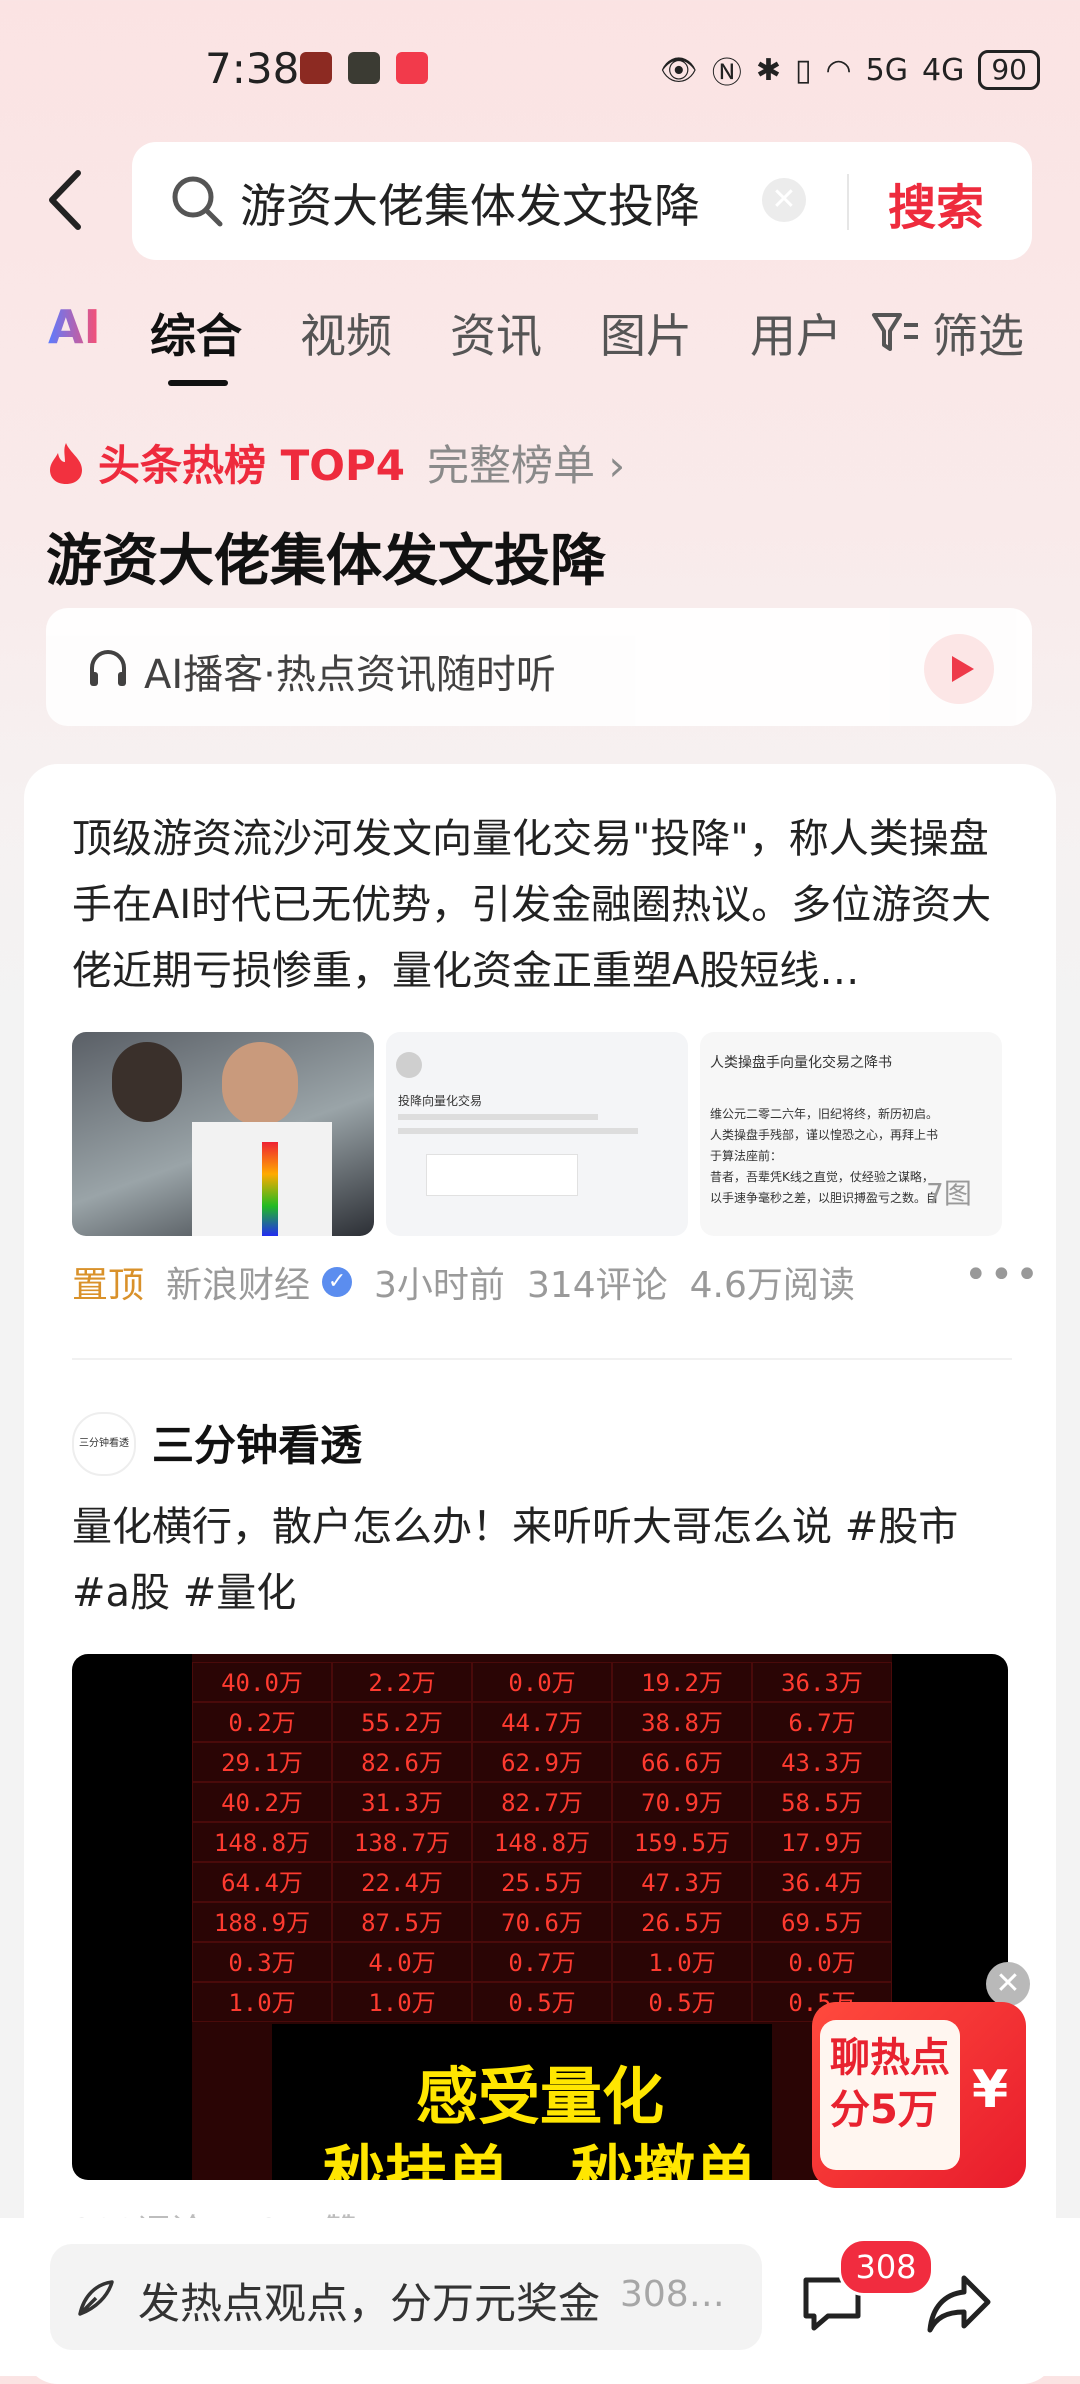  I want to click on quote-cell: 26.5万, so click(682, 1922).